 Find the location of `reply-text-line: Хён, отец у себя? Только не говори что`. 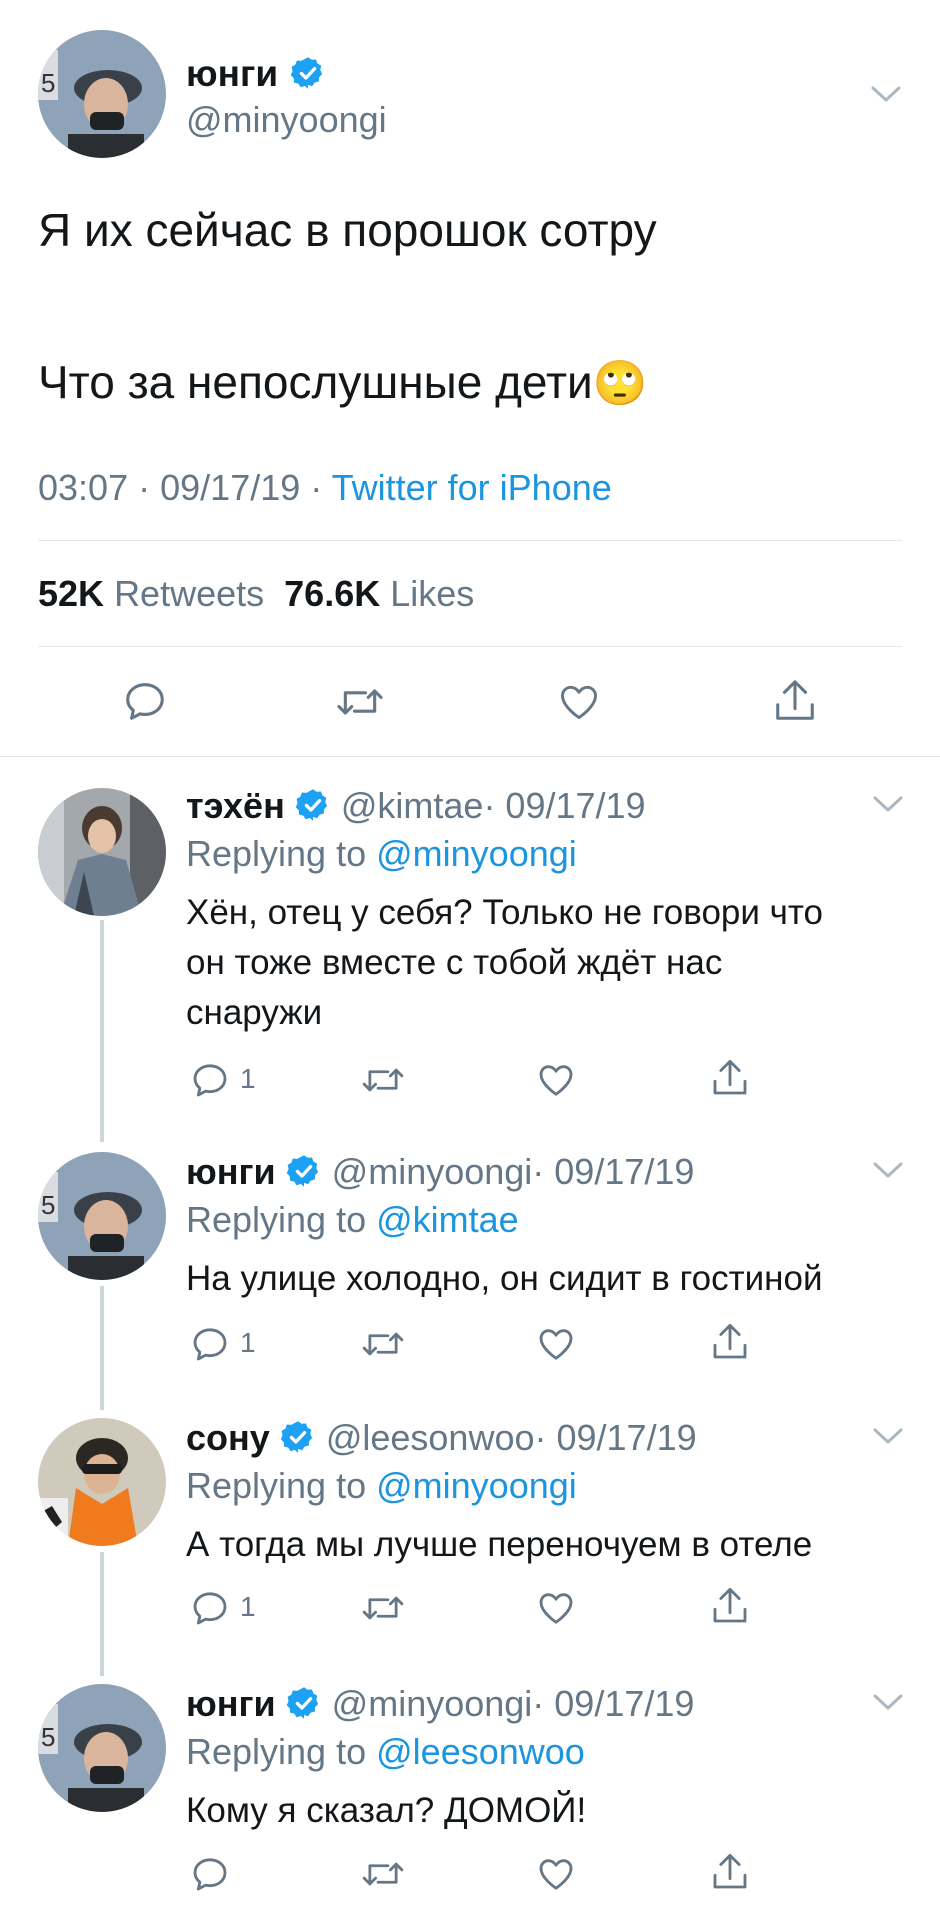

reply-text-line: Хён, отец у себя? Только не говори что is located at coordinates (504, 912).